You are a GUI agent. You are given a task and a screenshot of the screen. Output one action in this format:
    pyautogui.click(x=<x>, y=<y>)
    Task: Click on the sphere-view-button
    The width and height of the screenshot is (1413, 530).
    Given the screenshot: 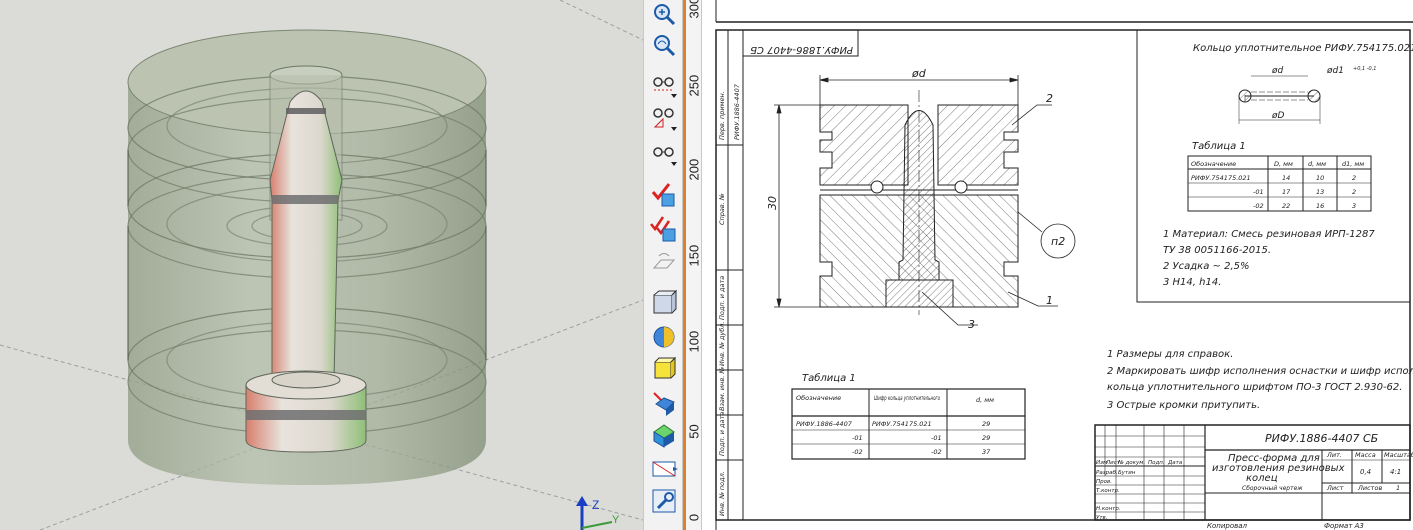 What is the action you would take?
    pyautogui.click(x=664, y=337)
    